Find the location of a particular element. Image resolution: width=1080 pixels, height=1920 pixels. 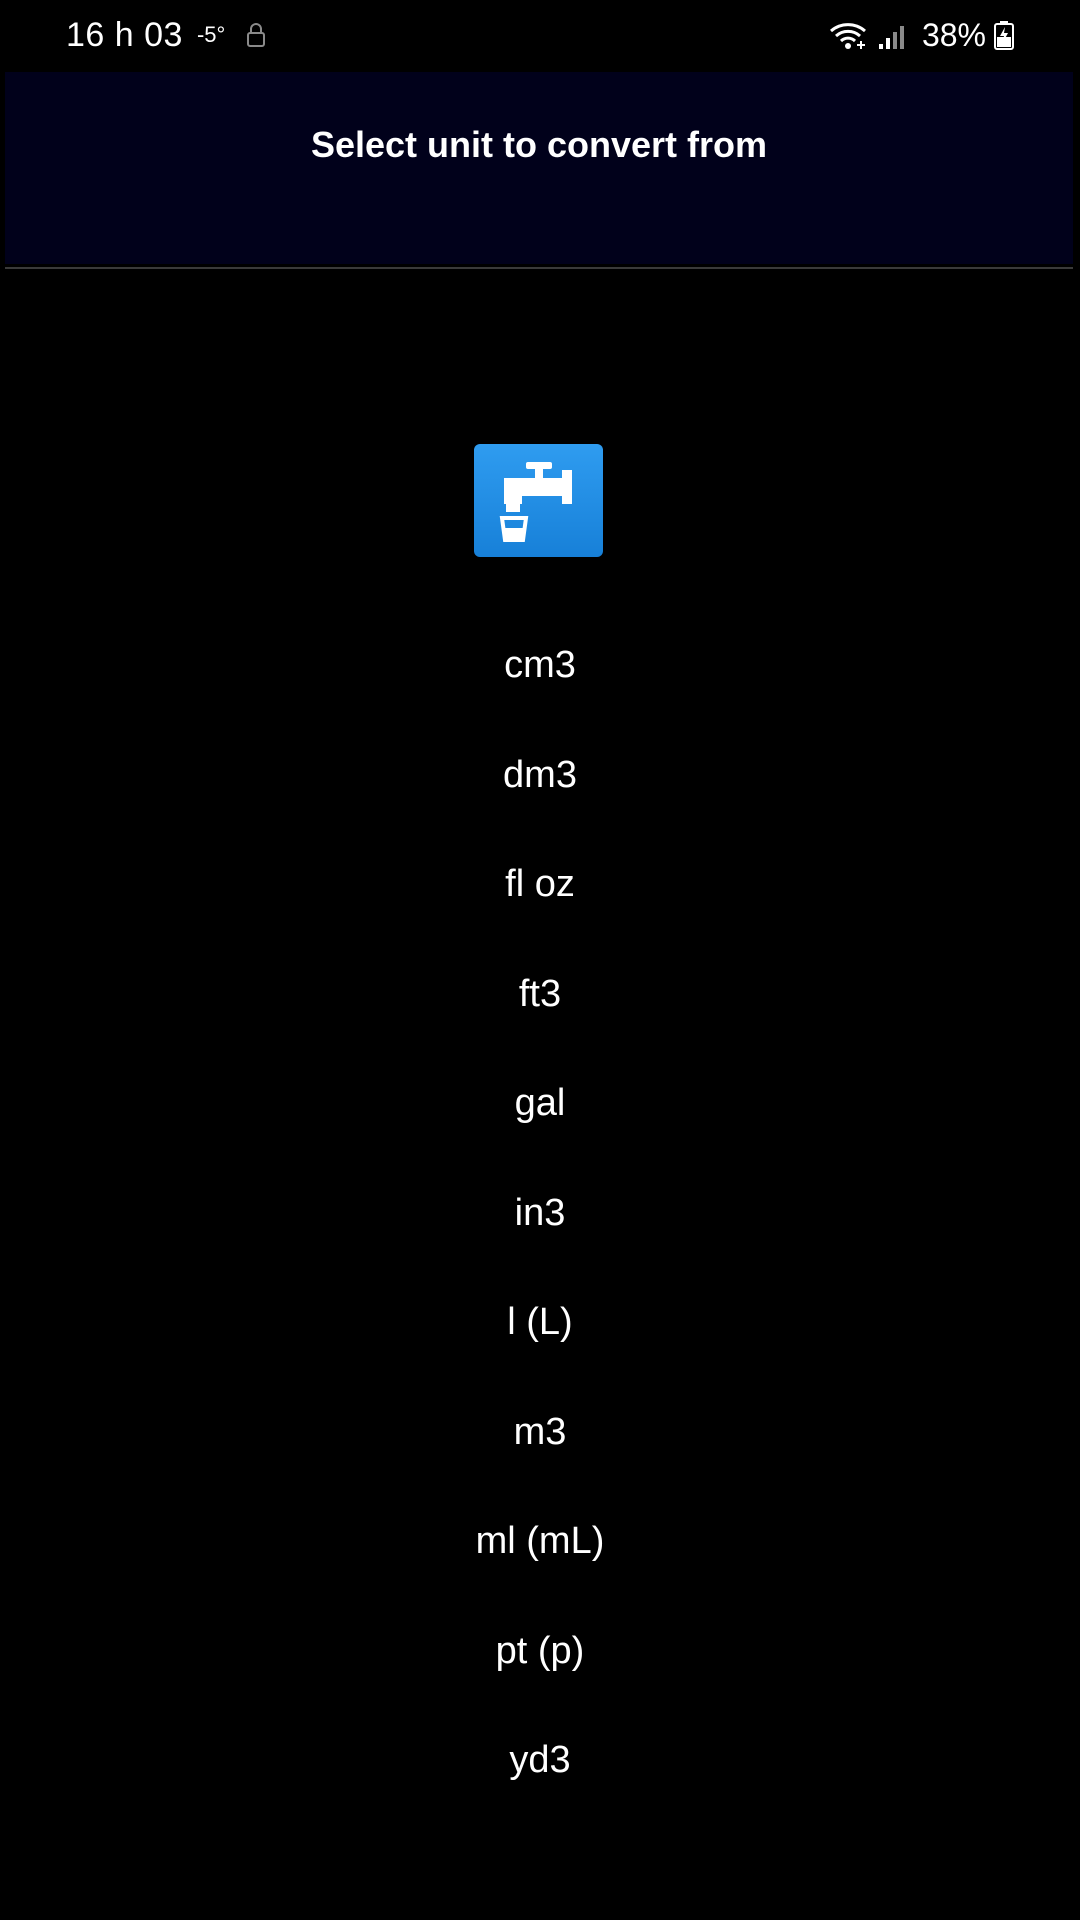

unit-item-dm3: dm3 is located at coordinates (540, 776).